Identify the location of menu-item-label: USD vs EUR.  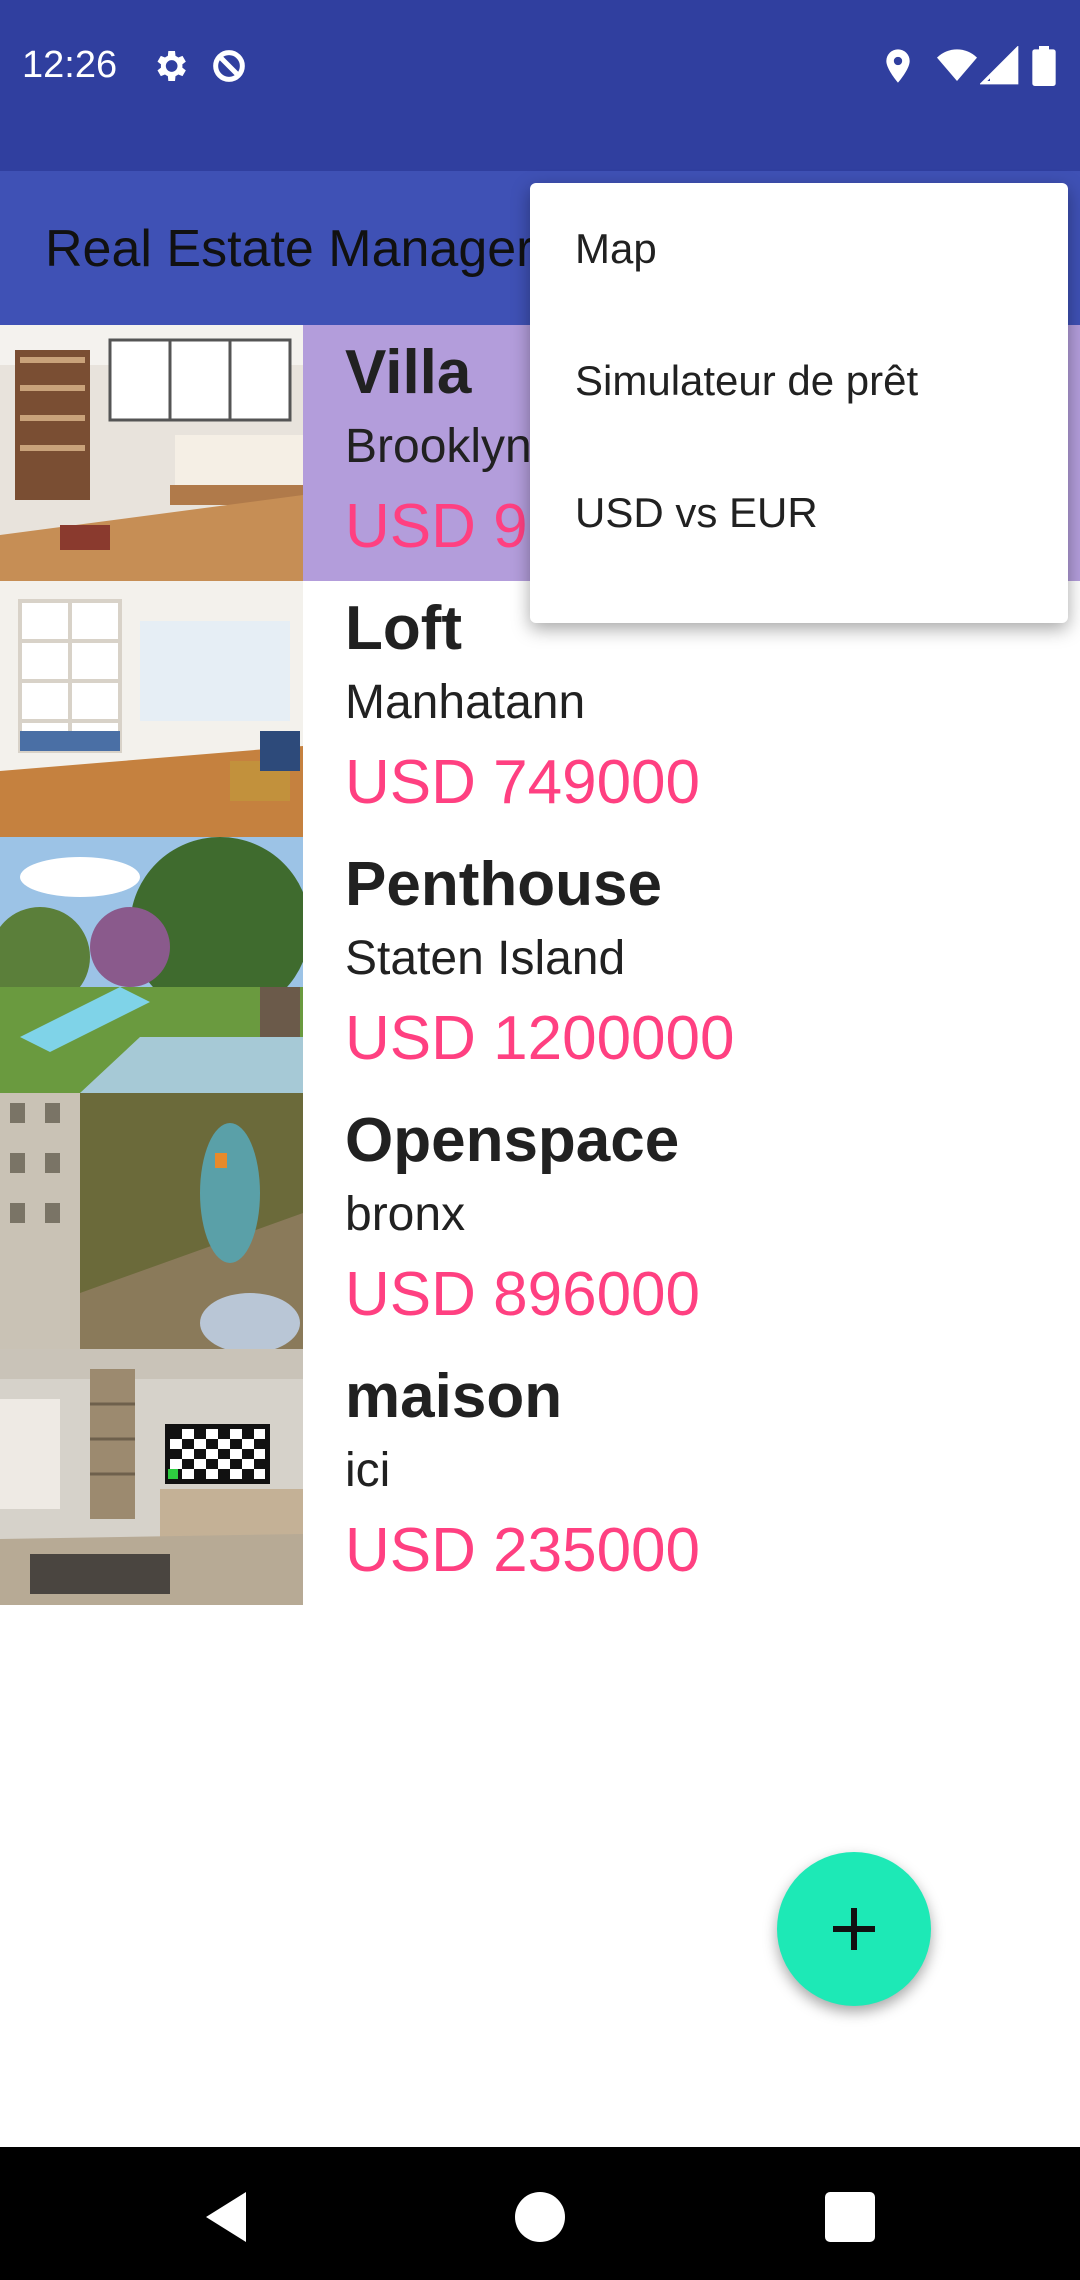
(696, 512).